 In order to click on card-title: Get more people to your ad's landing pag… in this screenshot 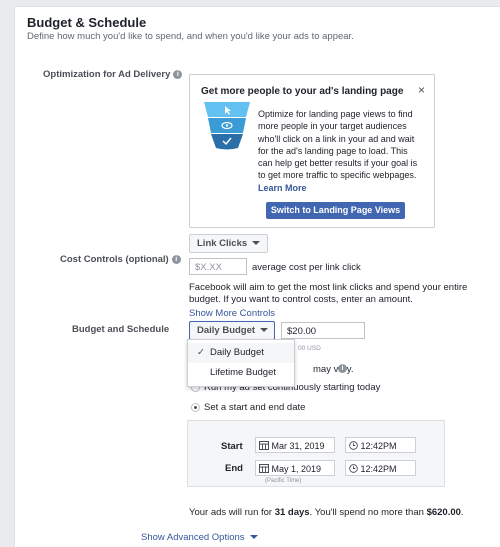, I will do `click(302, 91)`.